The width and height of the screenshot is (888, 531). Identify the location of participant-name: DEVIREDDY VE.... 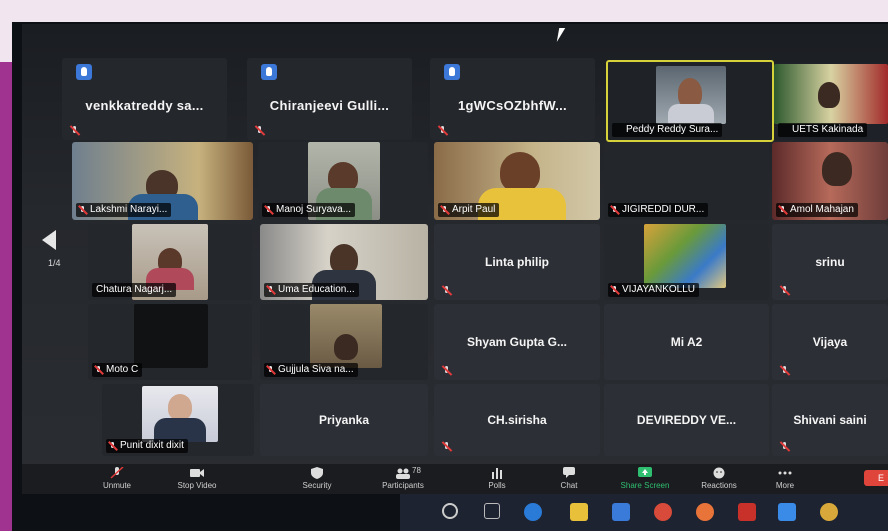
(686, 420).